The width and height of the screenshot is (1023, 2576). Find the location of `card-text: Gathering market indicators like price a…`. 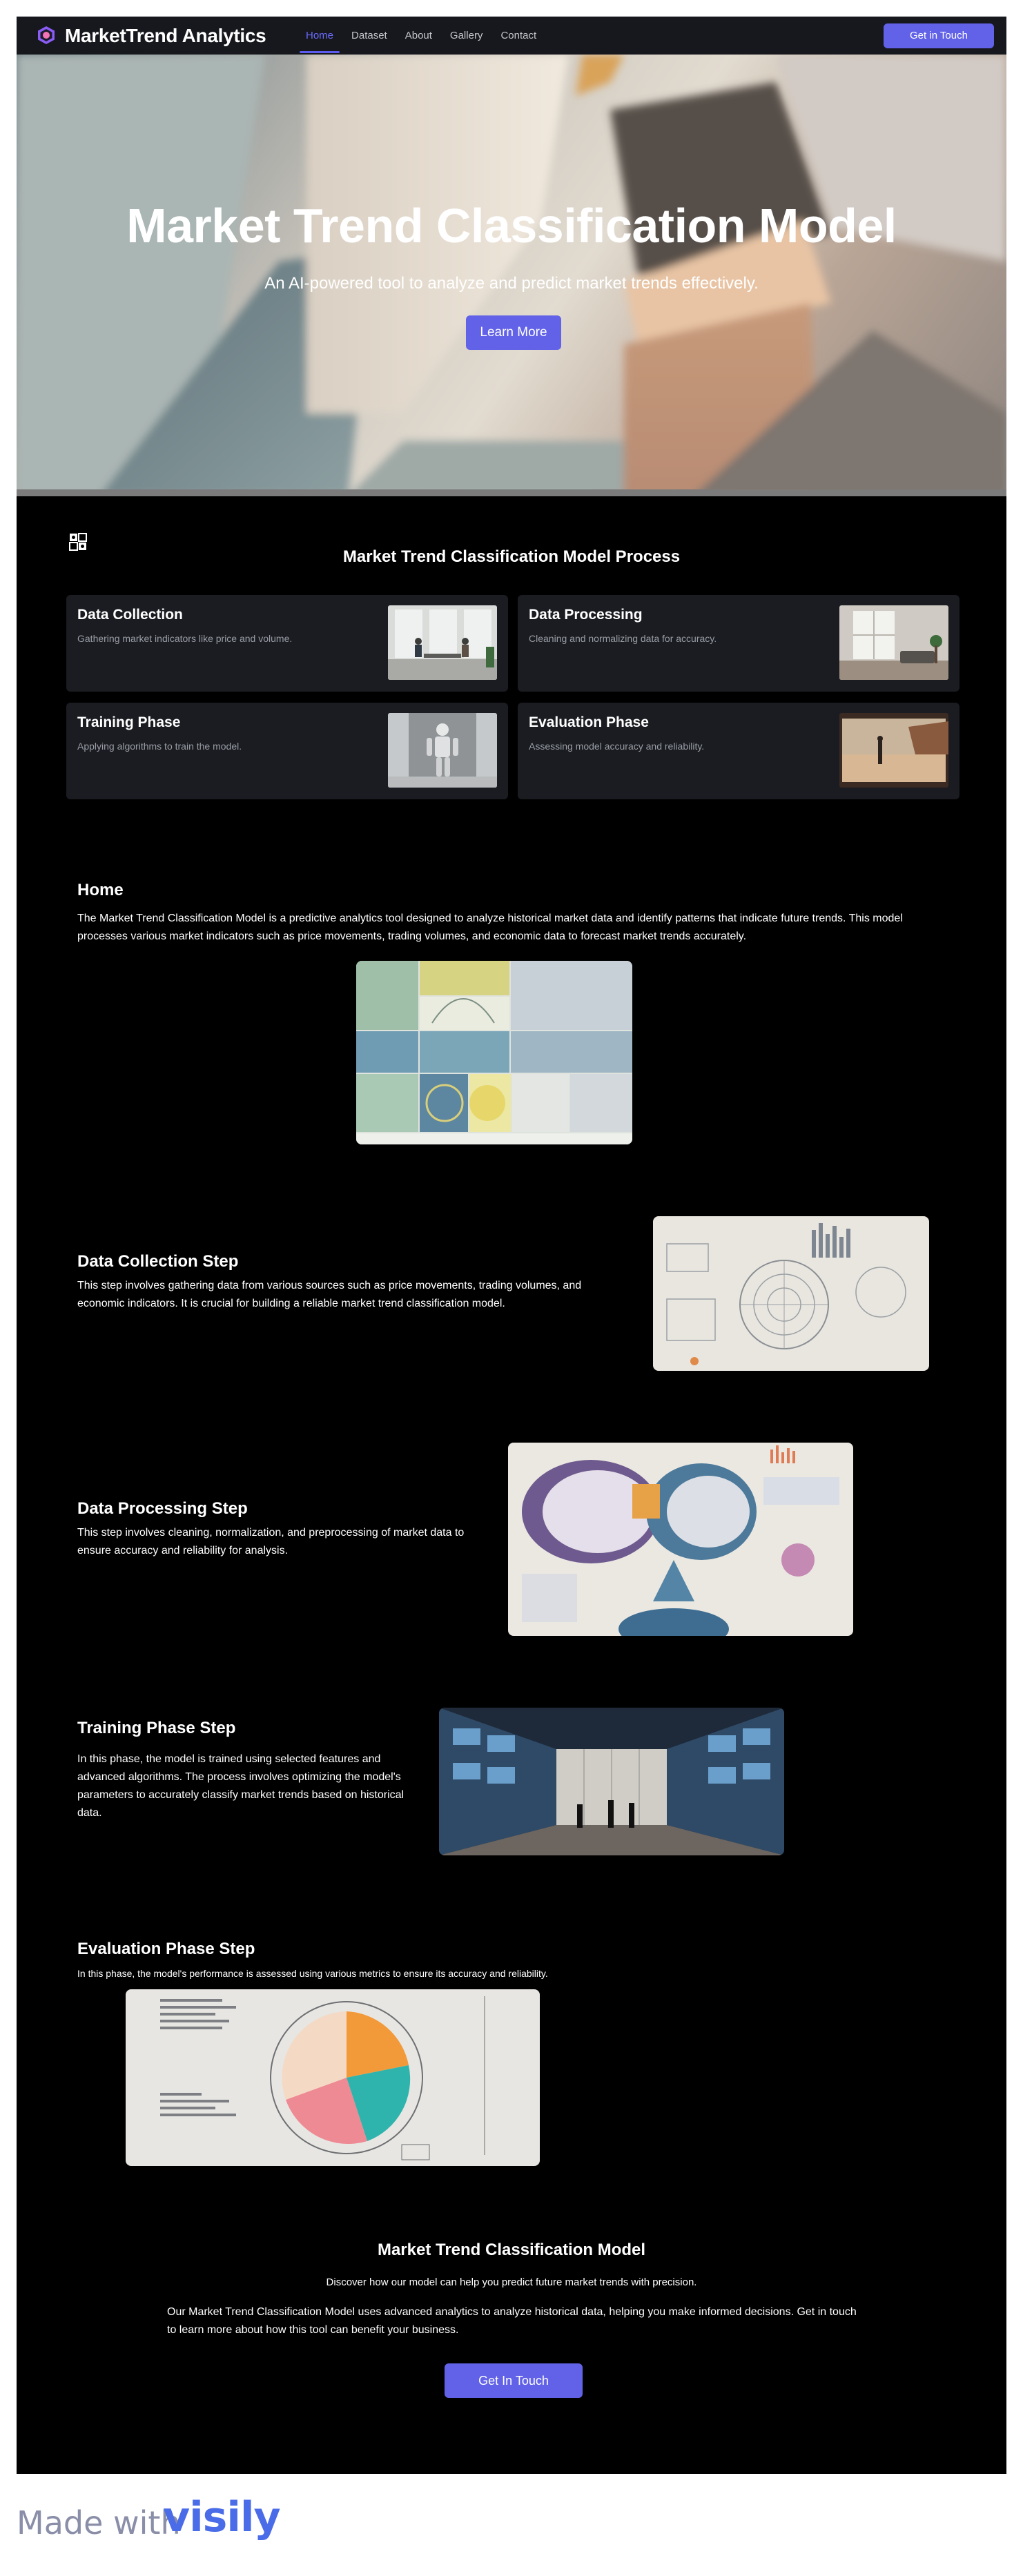

card-text: Gathering market indicators like price a… is located at coordinates (185, 638).